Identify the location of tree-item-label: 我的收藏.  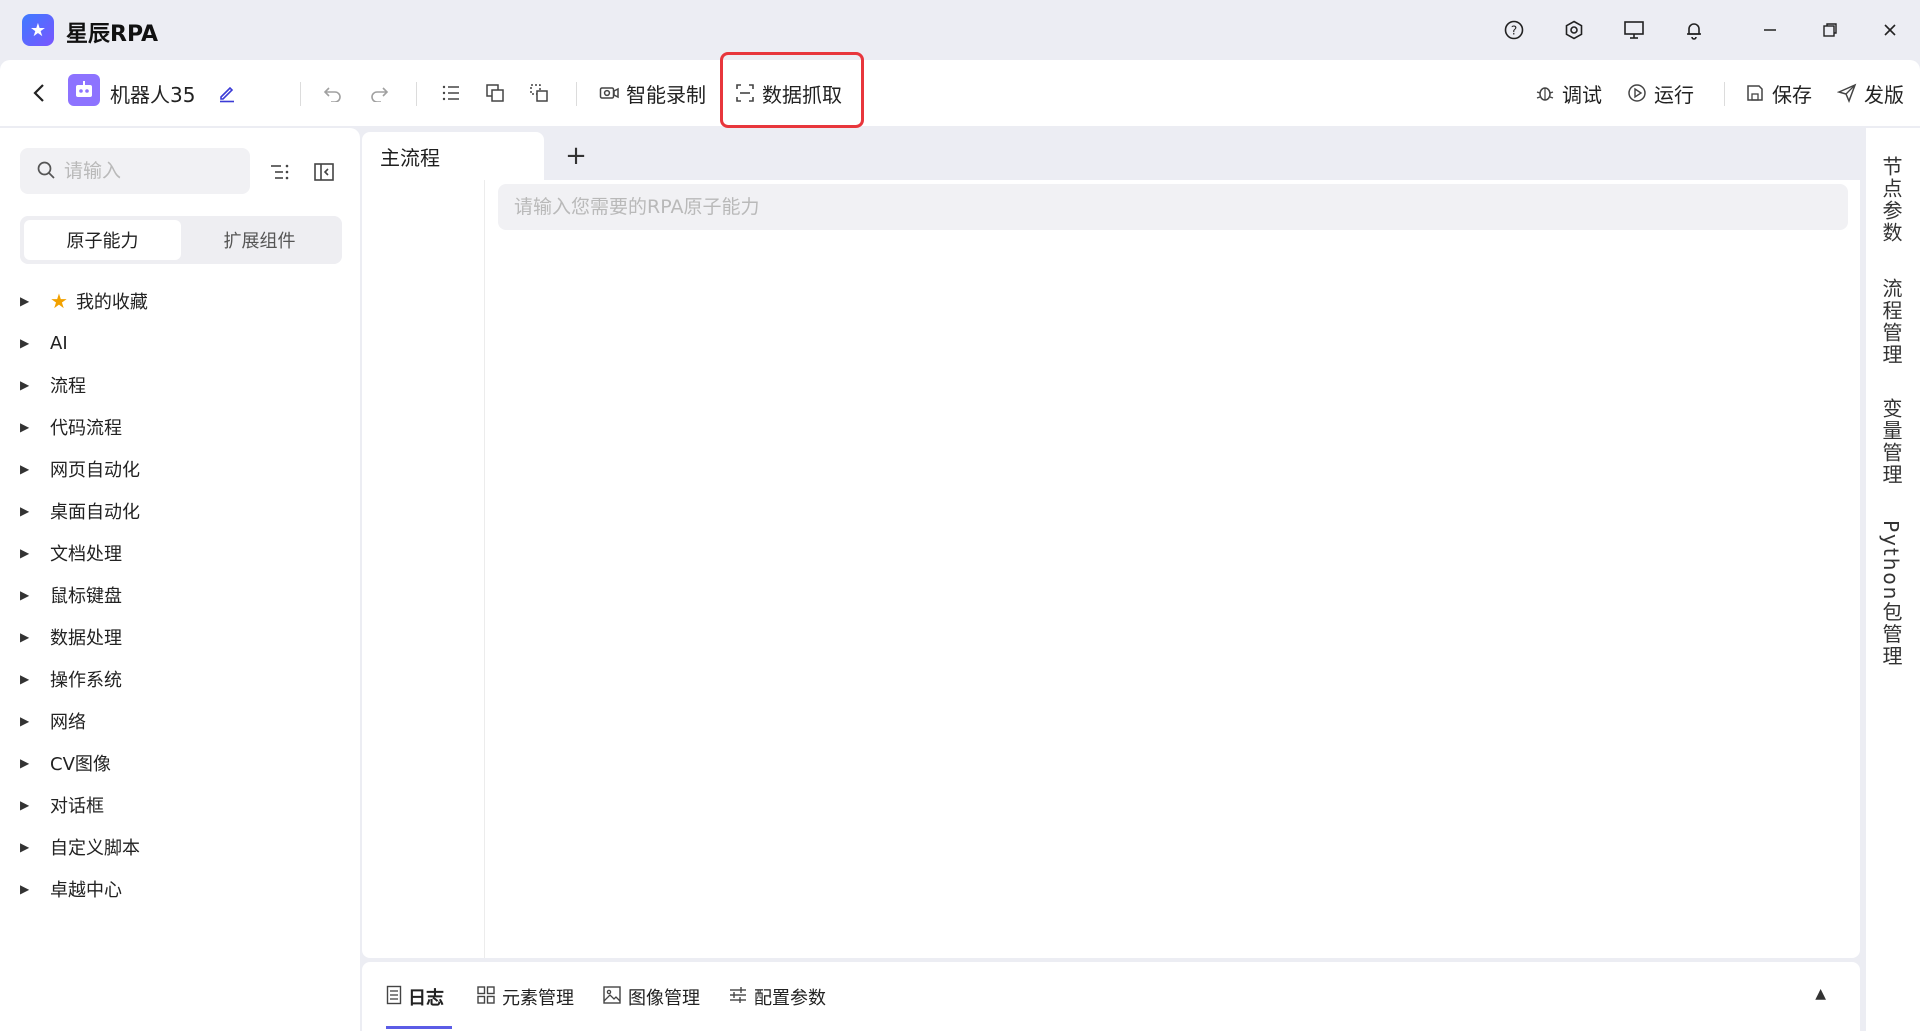
(111, 302).